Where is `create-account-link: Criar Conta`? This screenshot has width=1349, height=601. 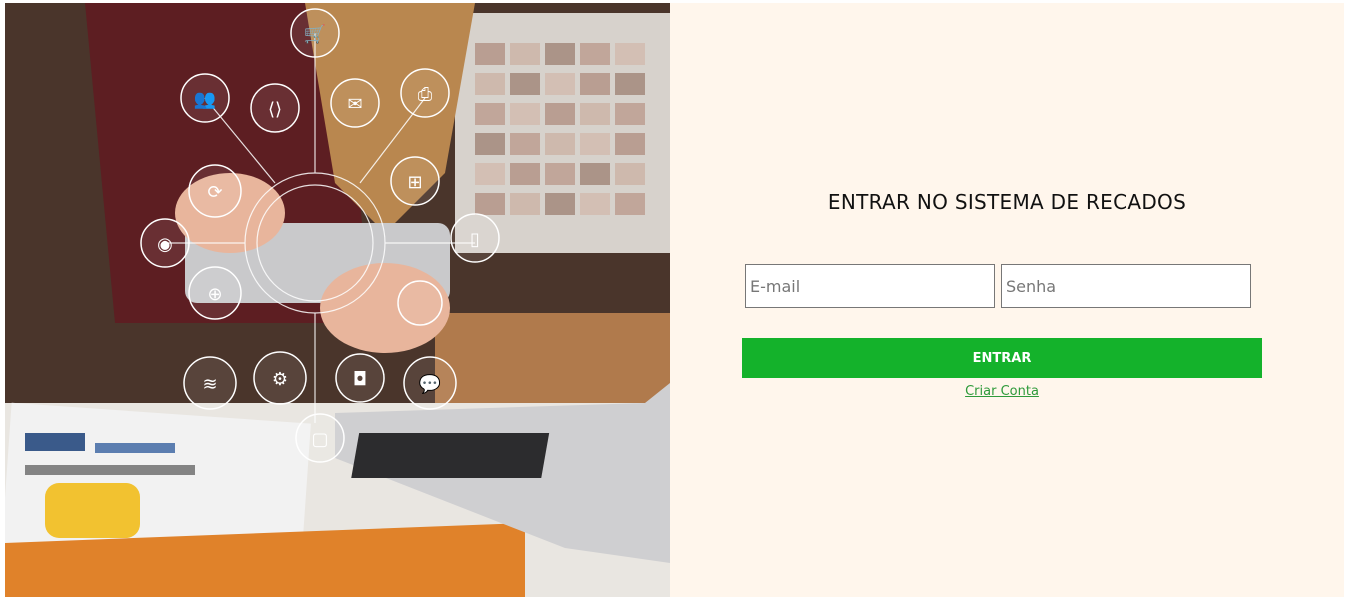
create-account-link: Criar Conta is located at coordinates (1002, 391).